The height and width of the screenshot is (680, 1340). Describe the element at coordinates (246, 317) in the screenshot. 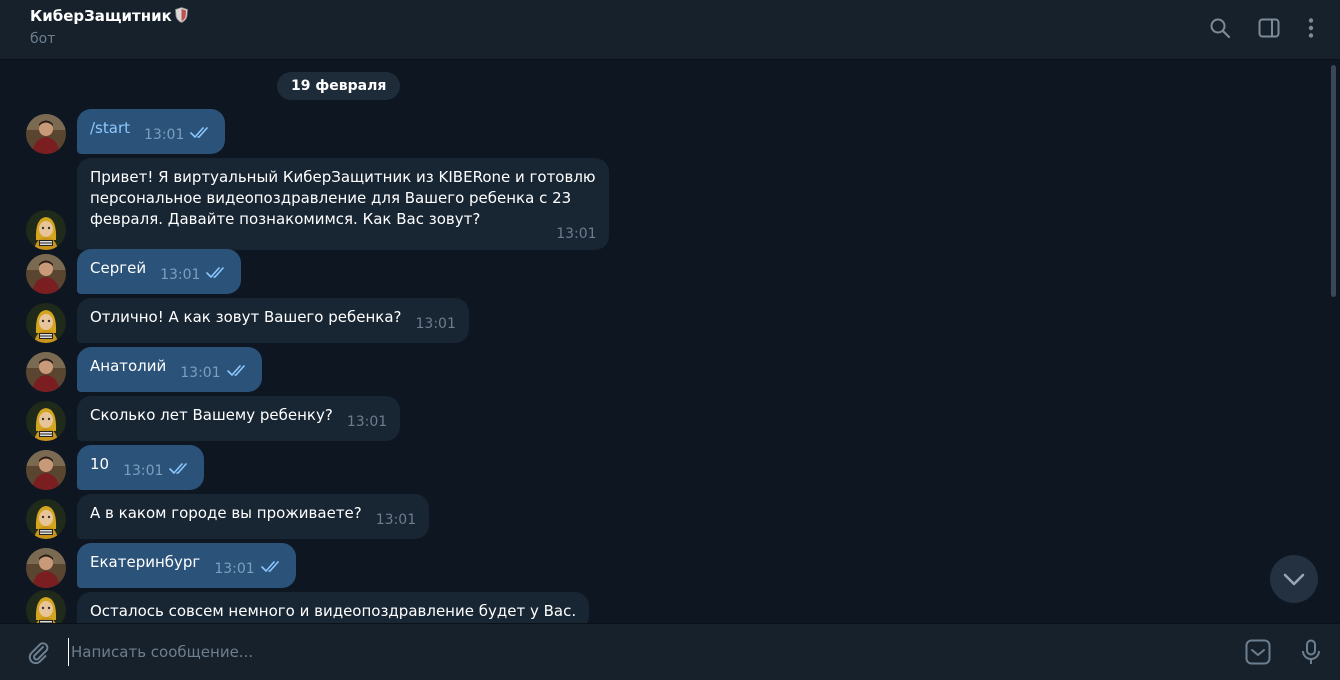

I see `message-text: Отлично! А как зовут Вашего ребенка?` at that location.